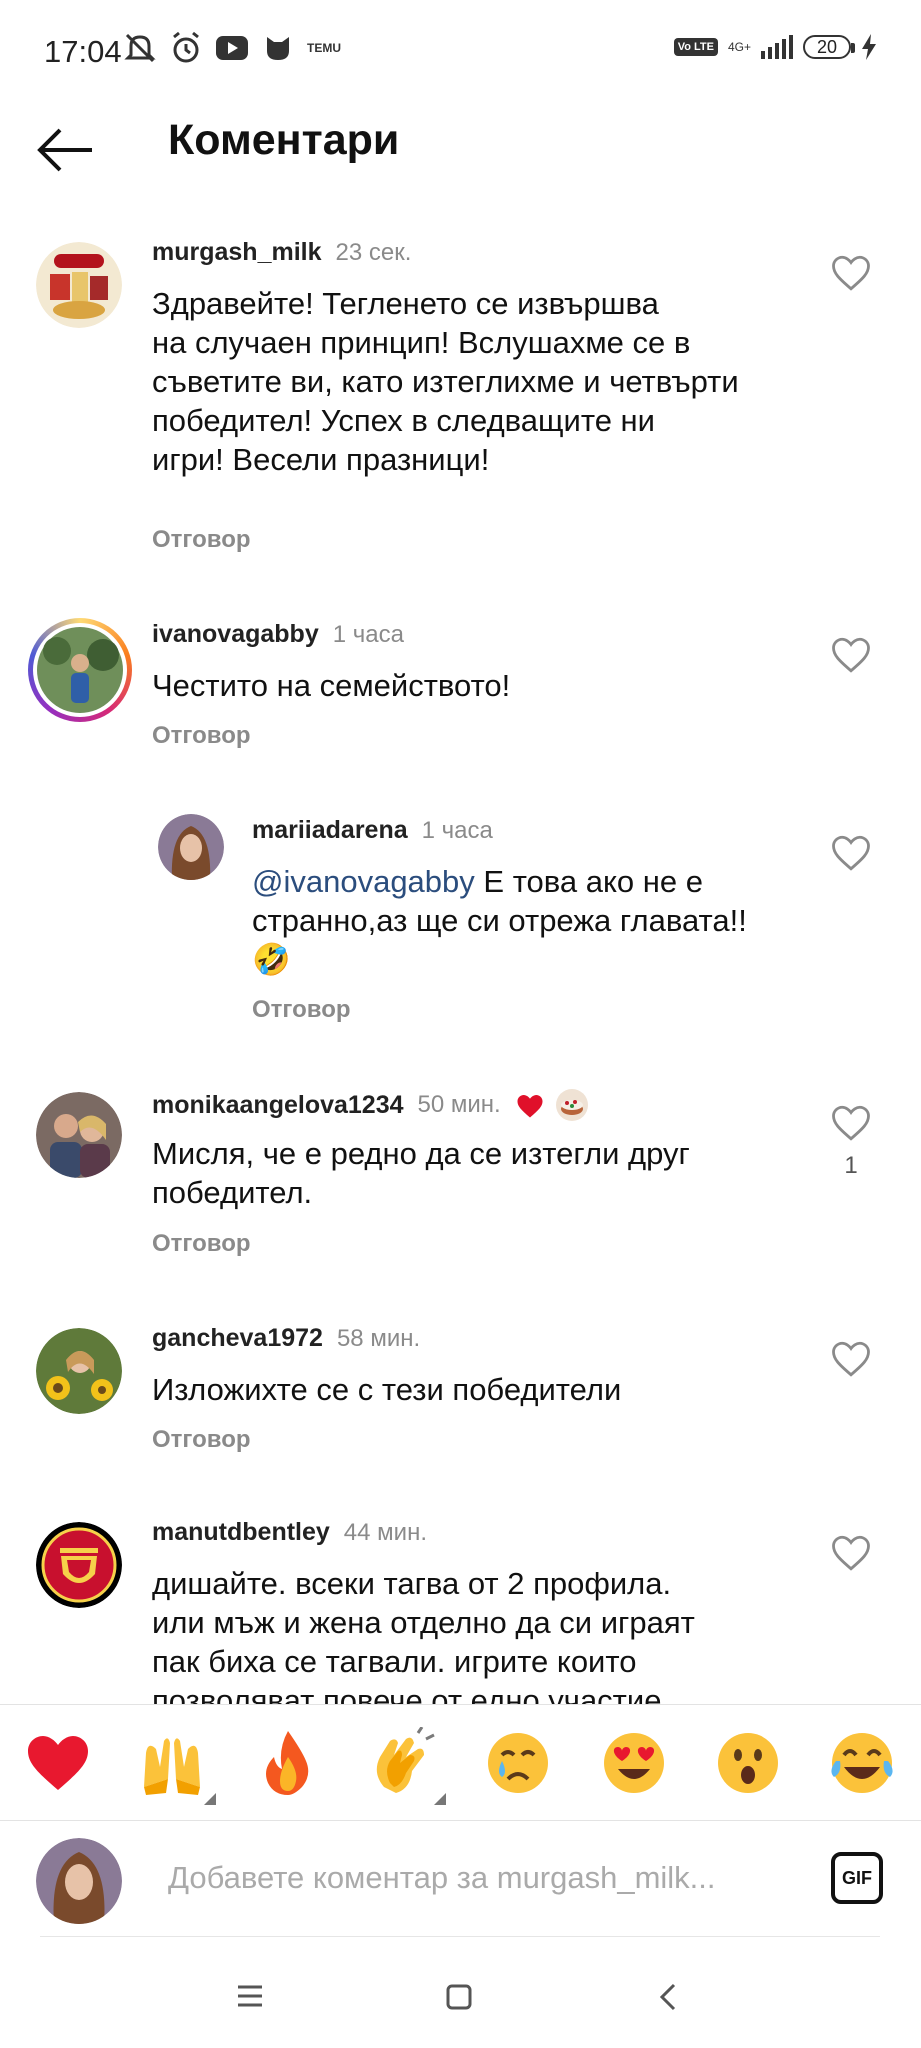 The width and height of the screenshot is (921, 2048). I want to click on back-button, so click(66, 150).